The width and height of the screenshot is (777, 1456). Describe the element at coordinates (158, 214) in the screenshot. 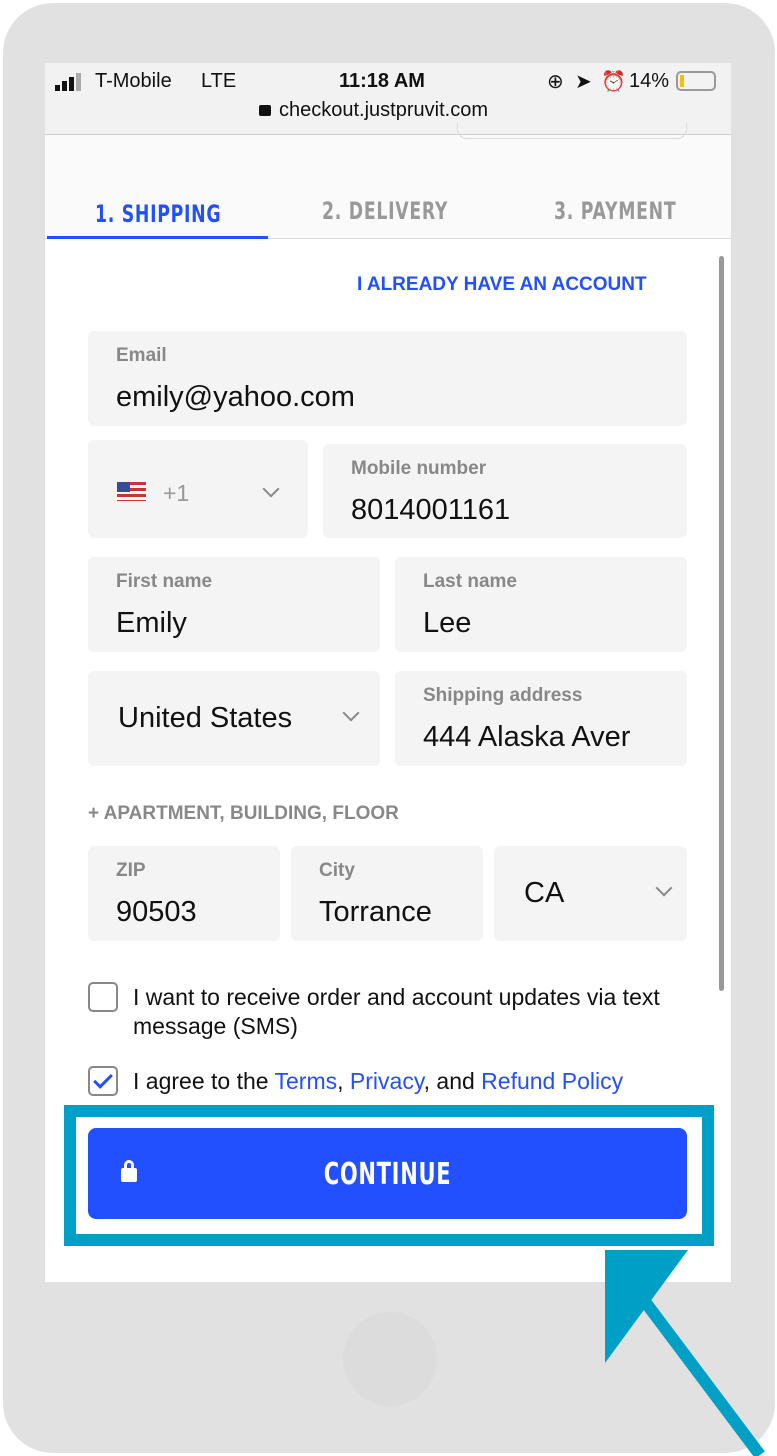

I see `tab-shipping: 1. SHIPPING` at that location.